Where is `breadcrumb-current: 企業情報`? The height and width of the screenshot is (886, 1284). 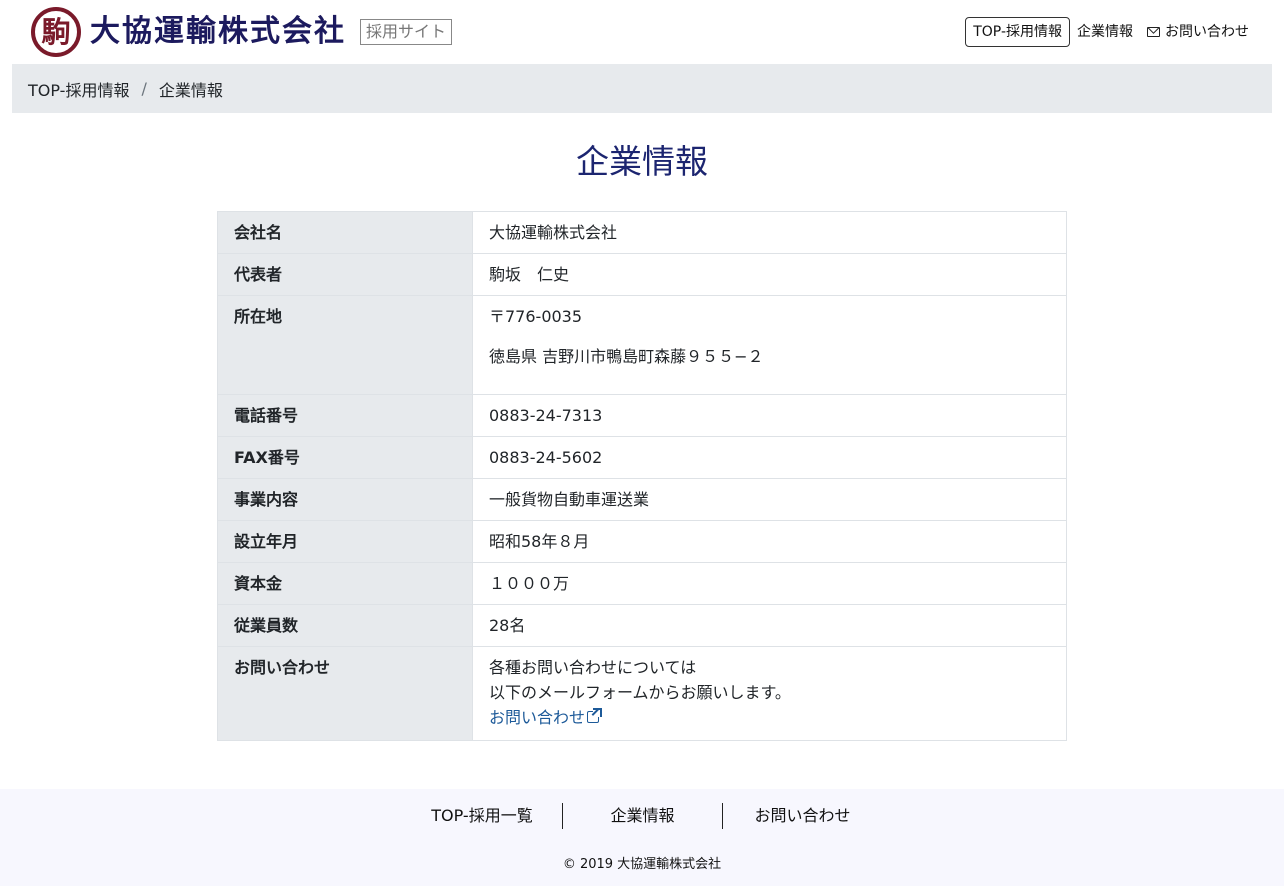 breadcrumb-current: 企業情報 is located at coordinates (190, 90).